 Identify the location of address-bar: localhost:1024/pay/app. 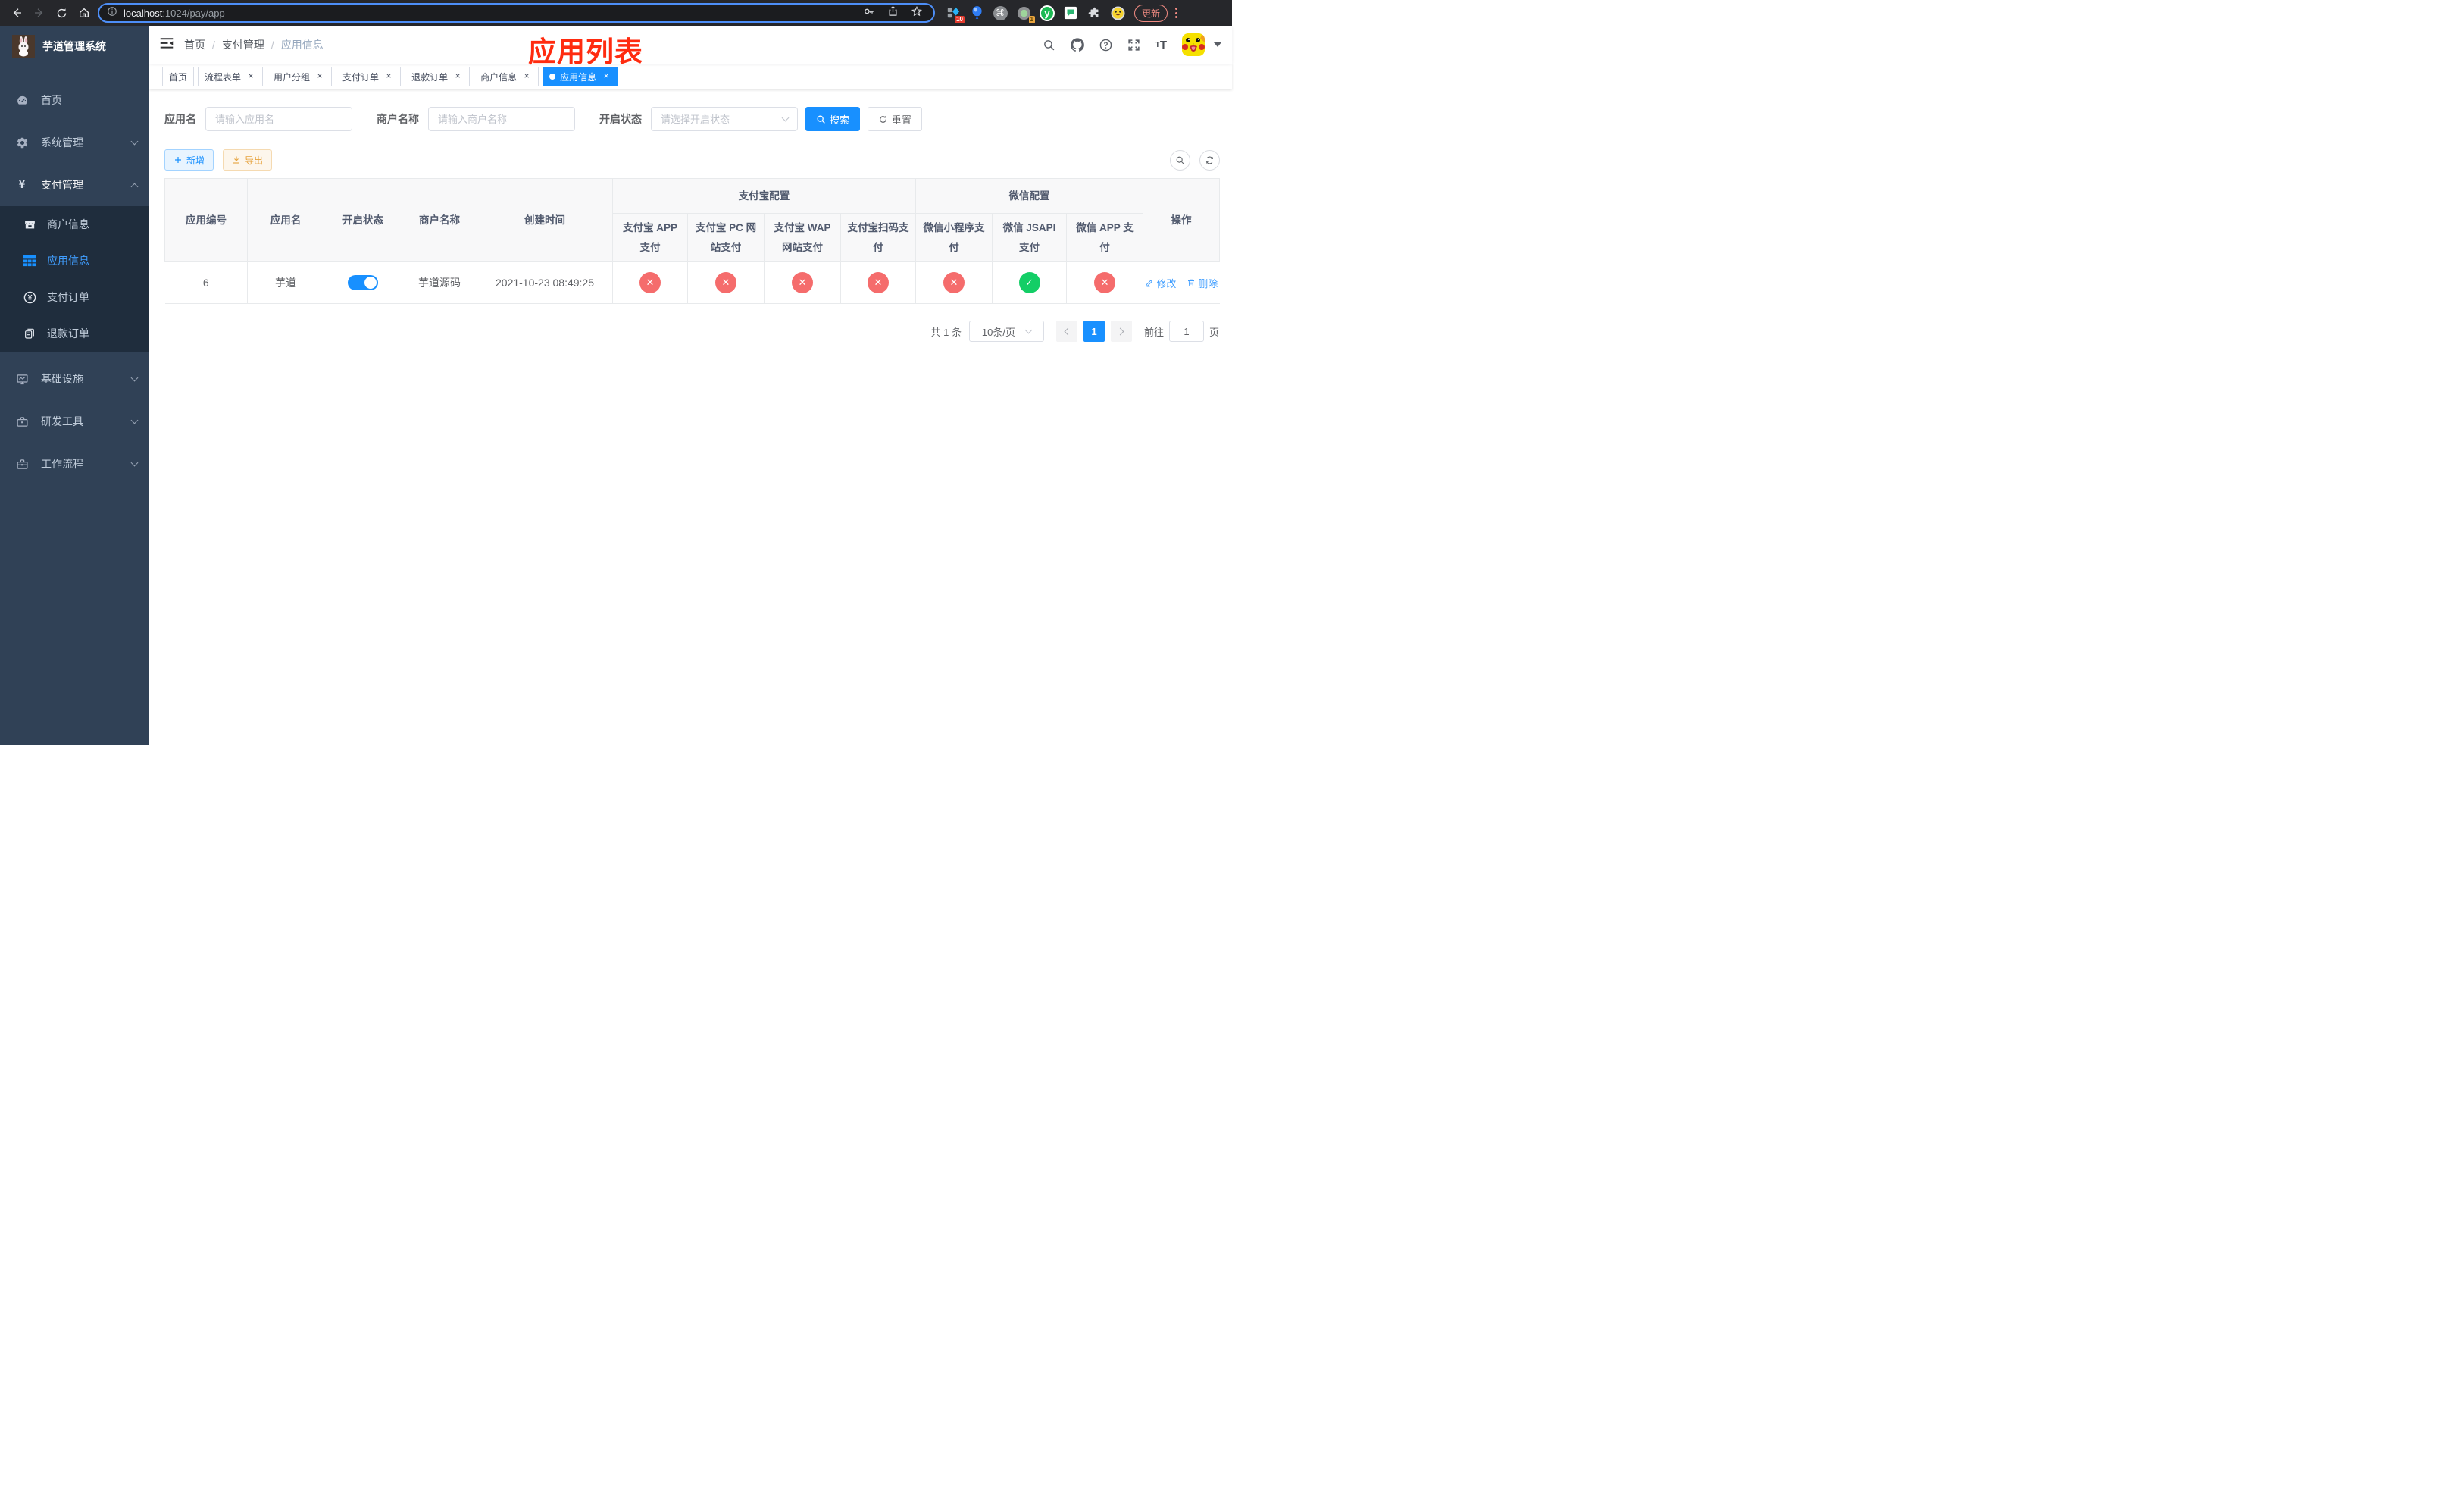
(516, 13).